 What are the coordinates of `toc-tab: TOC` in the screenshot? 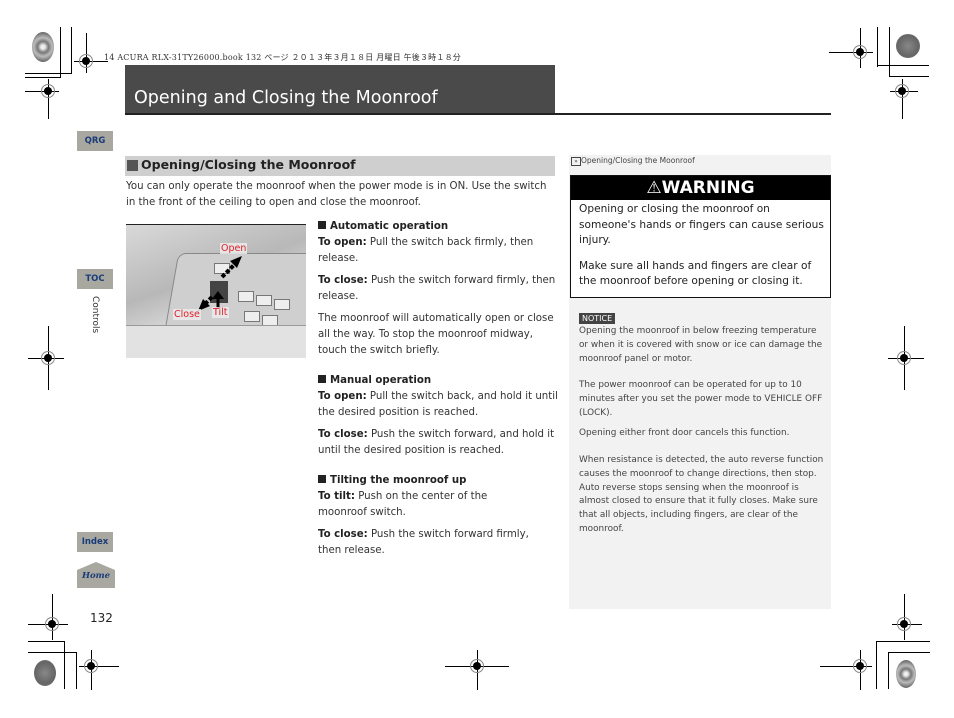 It's located at (95, 279).